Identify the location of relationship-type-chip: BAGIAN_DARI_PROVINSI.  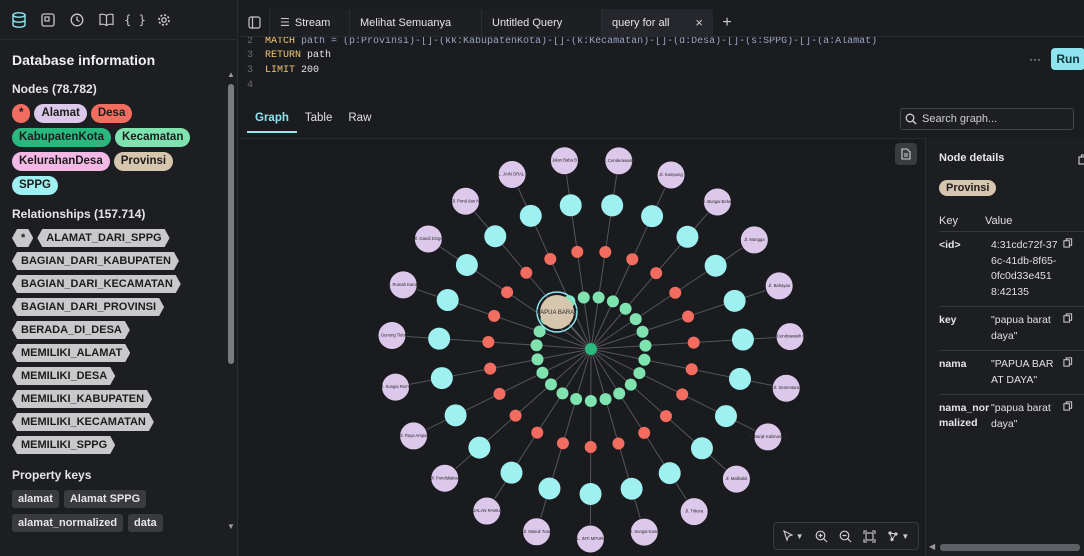
(88, 307).